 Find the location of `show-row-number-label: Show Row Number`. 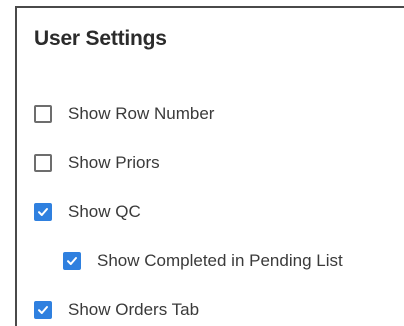

show-row-number-label: Show Row Number is located at coordinates (141, 113).